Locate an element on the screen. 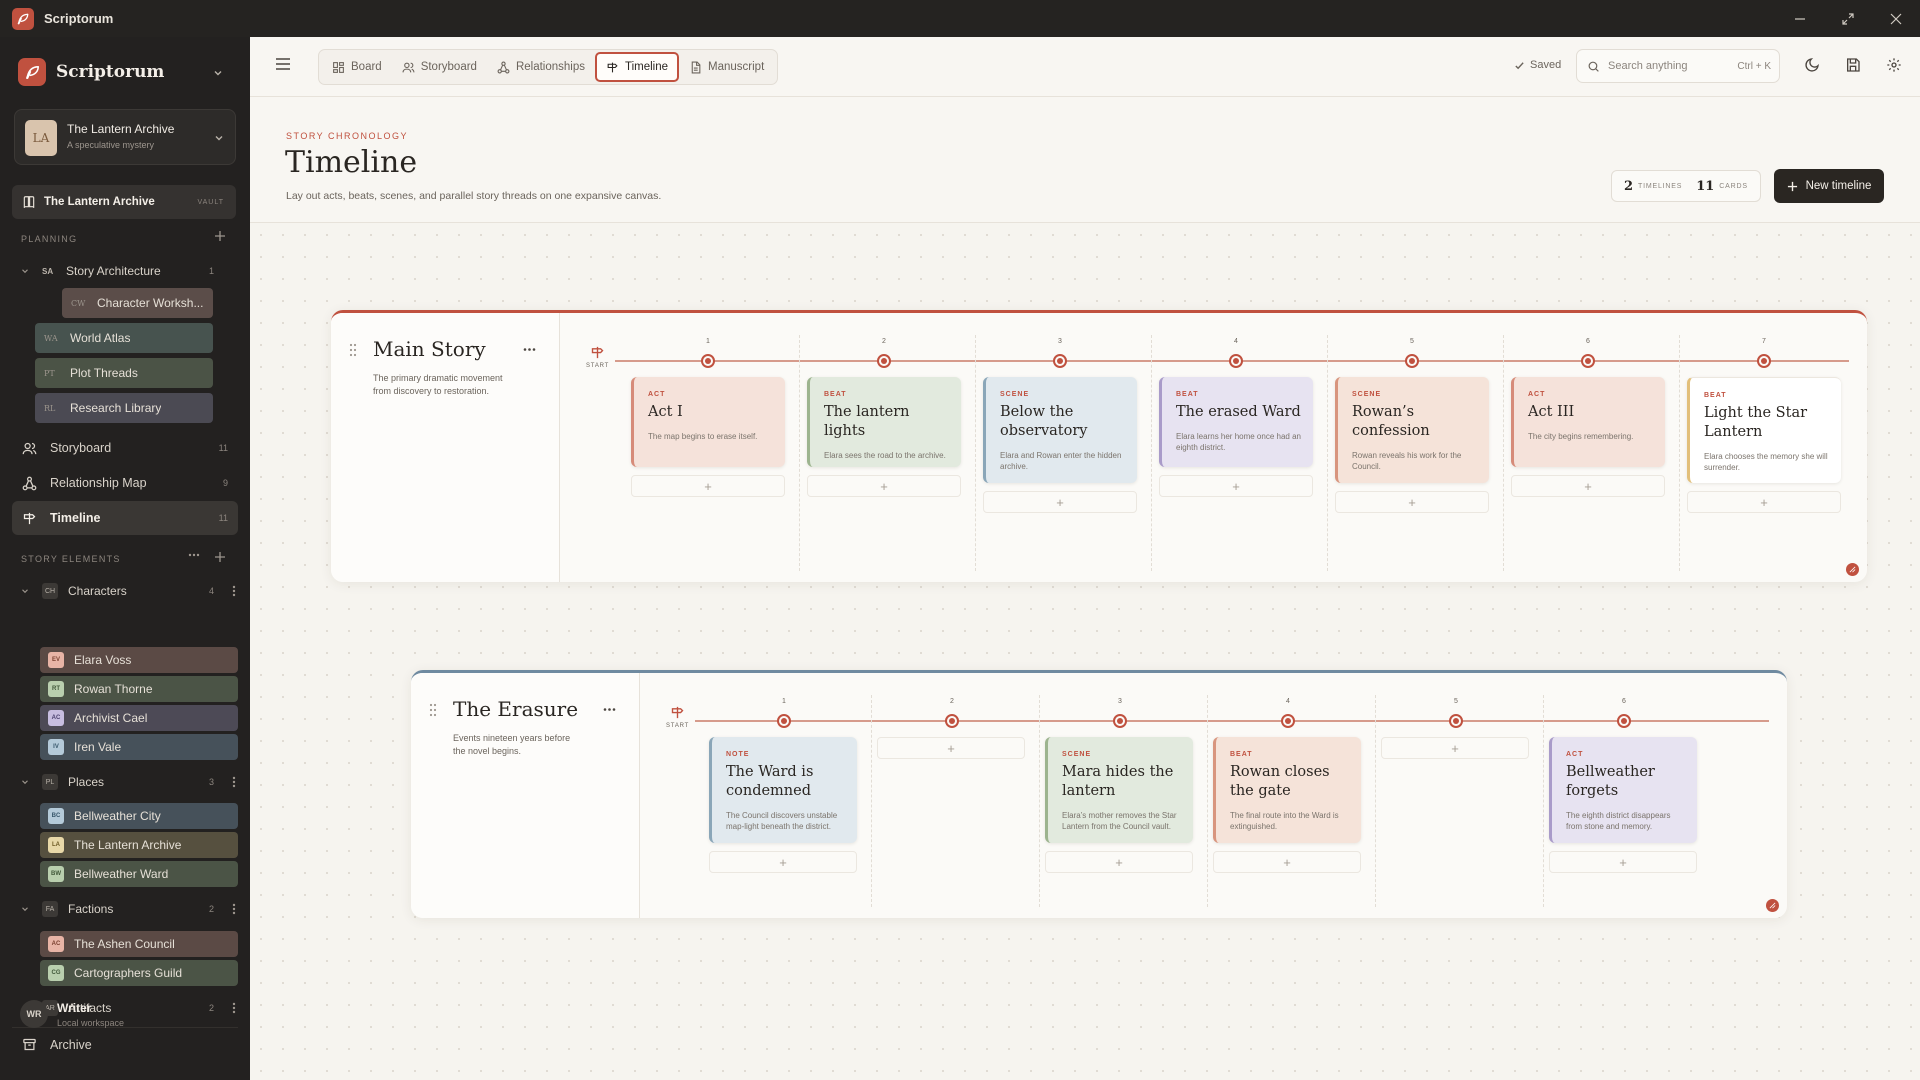  nav-archive: Archive is located at coordinates (125, 1044).